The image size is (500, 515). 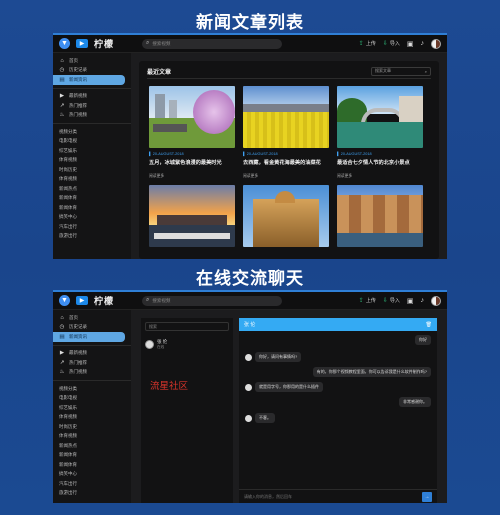 What do you see at coordinates (157, 176) in the screenshot?
I see `read-more-label: 阅读更多` at bounding box center [157, 176].